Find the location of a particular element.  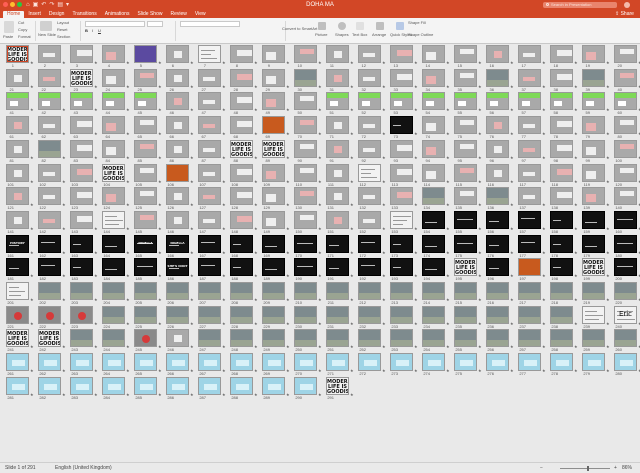

font-size-field is located at coordinates (155, 24).